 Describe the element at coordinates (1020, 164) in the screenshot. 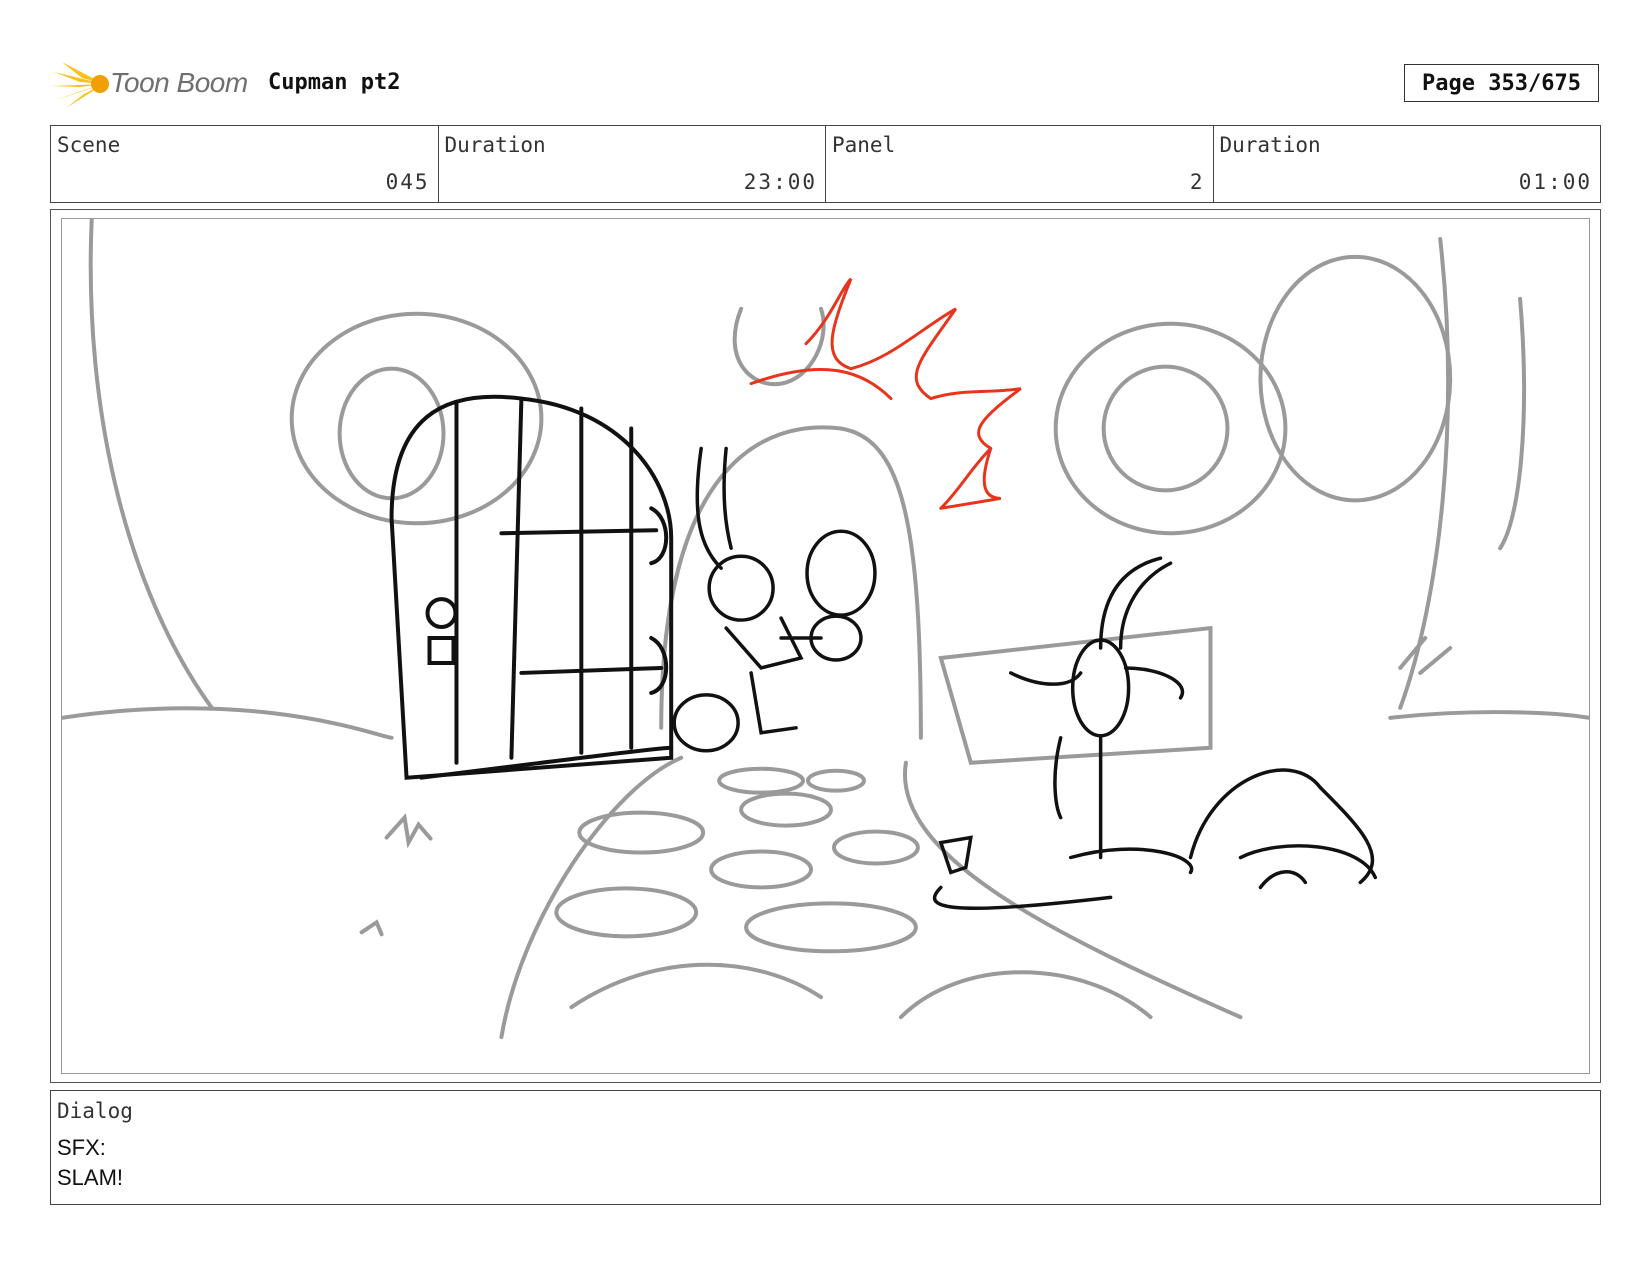

I see `panel-cell: Panel 2` at that location.